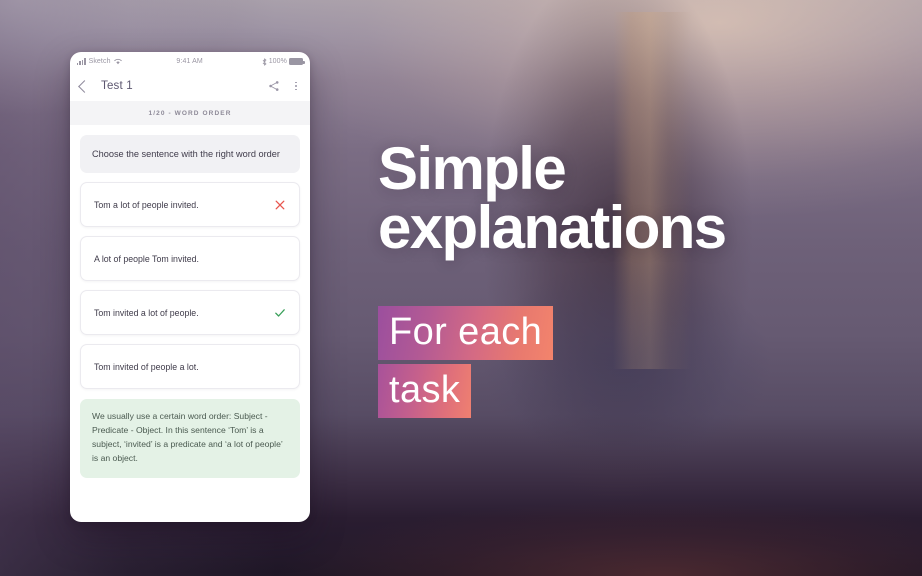 The width and height of the screenshot is (922, 576). I want to click on status-bar-left: Sketch, so click(99, 61).